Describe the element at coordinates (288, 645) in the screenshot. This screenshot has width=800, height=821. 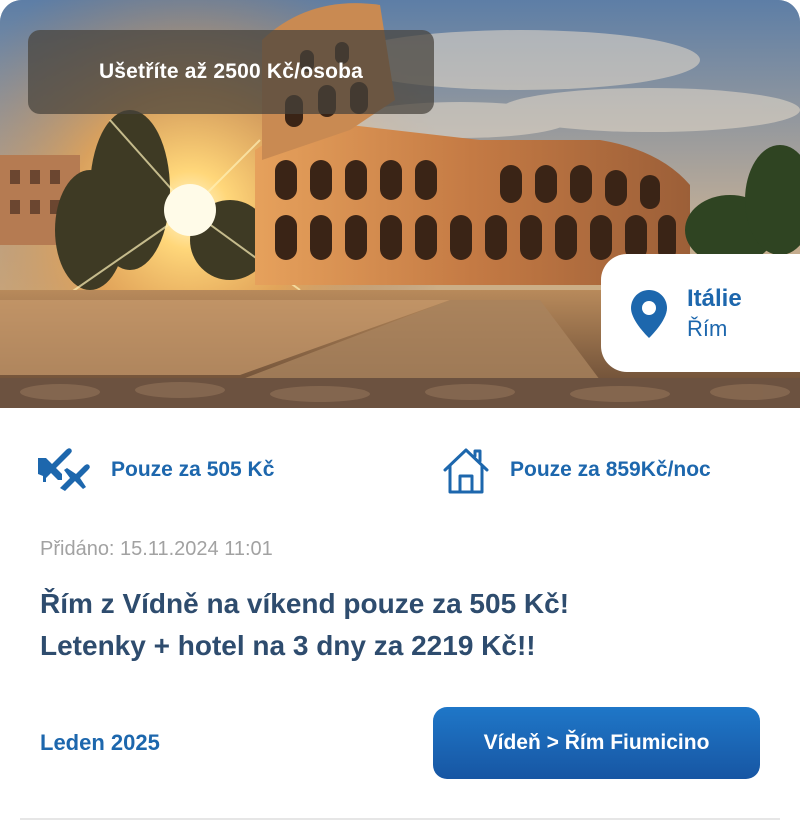
I see `headline-line-2: Letenky + hotel na 3 dny za 2219 Kč!!` at that location.